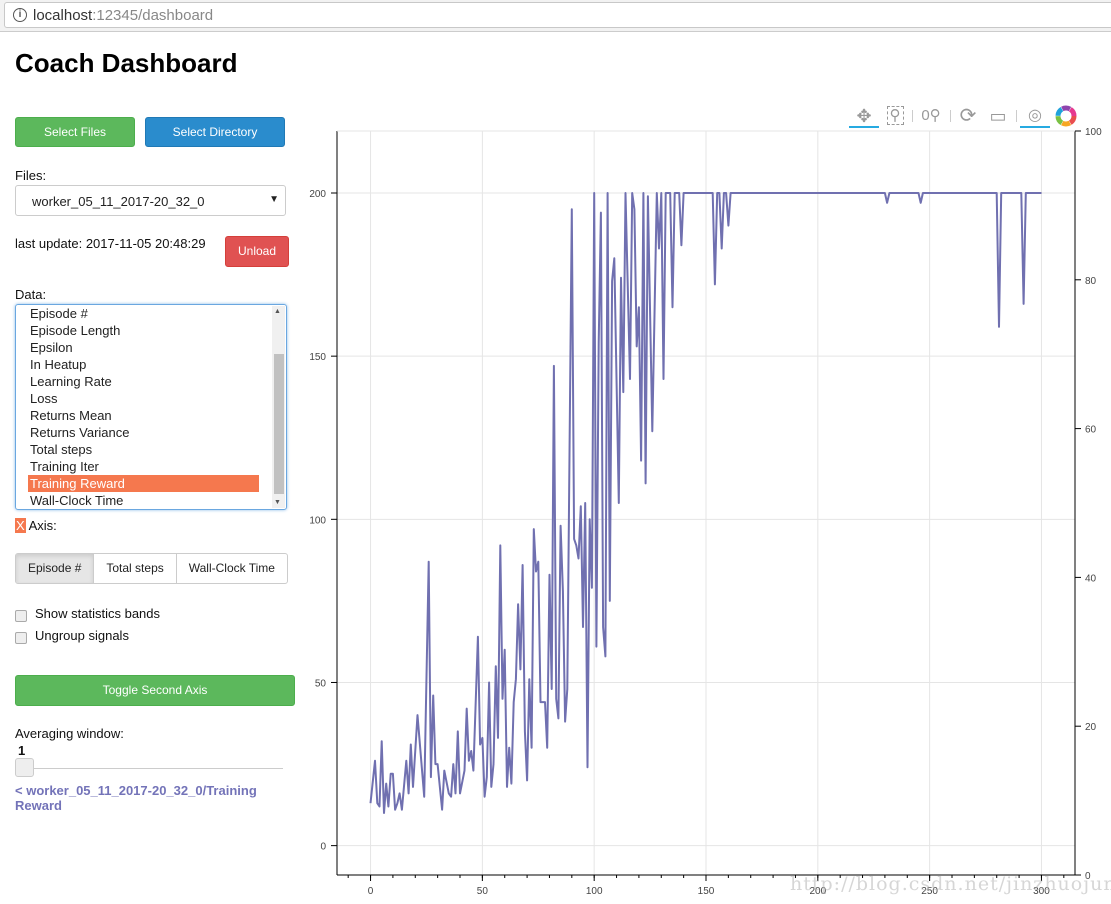  What do you see at coordinates (1091, 578) in the screenshot?
I see `y2-tick-label: 40` at bounding box center [1091, 578].